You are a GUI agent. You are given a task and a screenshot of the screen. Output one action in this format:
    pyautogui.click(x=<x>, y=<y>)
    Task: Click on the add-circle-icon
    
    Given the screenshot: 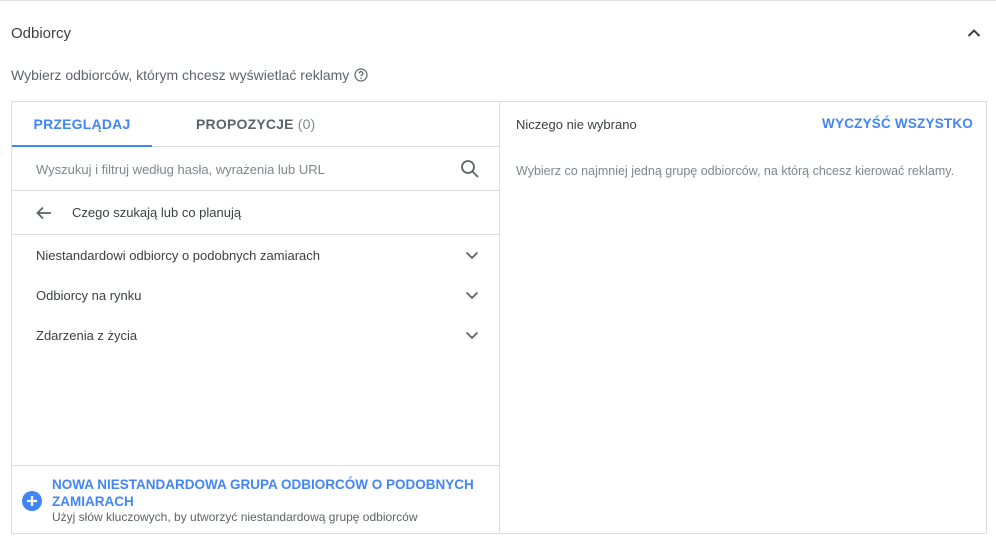 What is the action you would take?
    pyautogui.click(x=32, y=501)
    